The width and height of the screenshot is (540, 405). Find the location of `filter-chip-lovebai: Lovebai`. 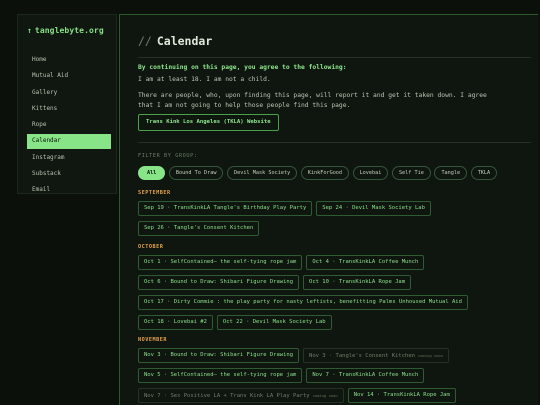

filter-chip-lovebai: Lovebai is located at coordinates (370, 173).